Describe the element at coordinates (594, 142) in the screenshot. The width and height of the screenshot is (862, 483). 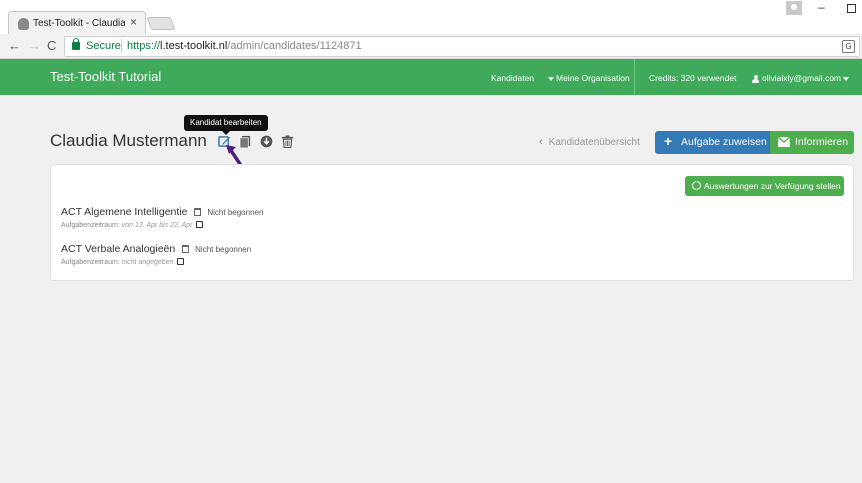
I see `overview-link-label: Kandidatenübersicht` at that location.